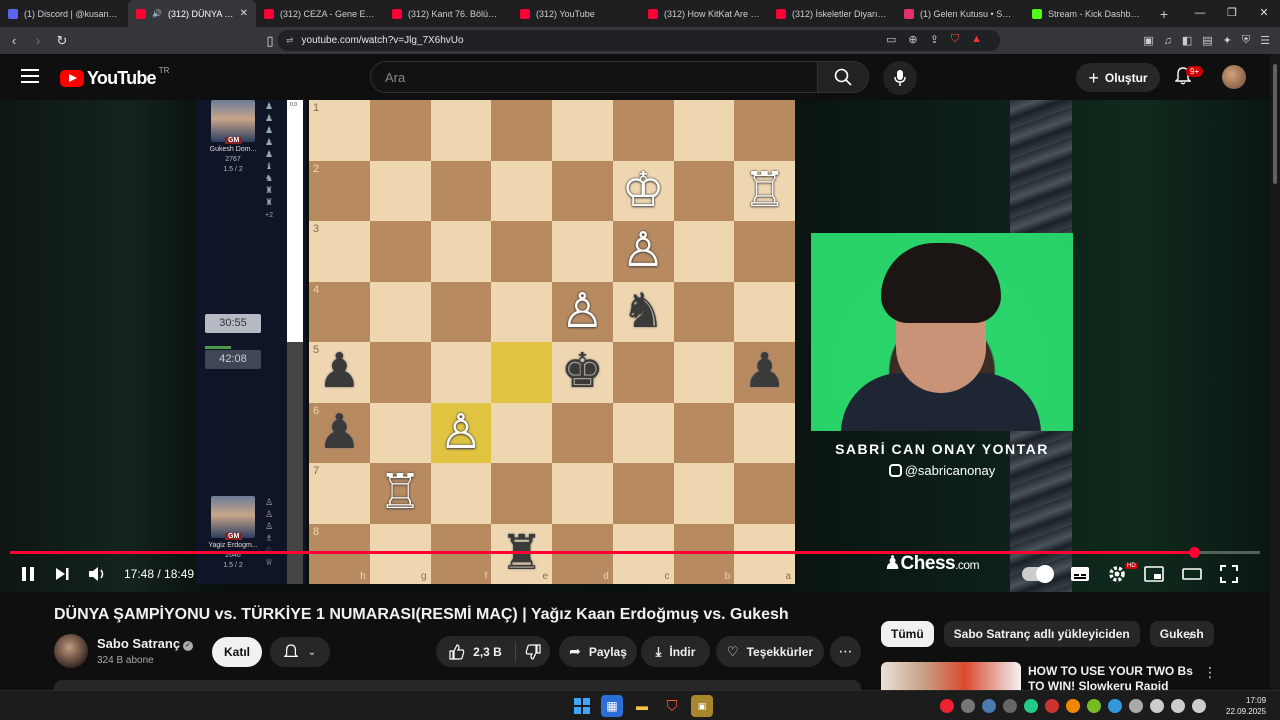 Image resolution: width=1280 pixels, height=720 pixels. I want to click on share-button: ➦ Paylaş, so click(598, 651).